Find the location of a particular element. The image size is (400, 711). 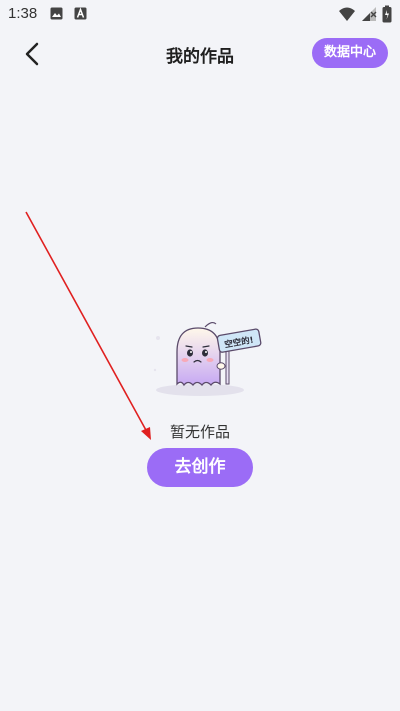

create-button: 去创作 is located at coordinates (200, 467).